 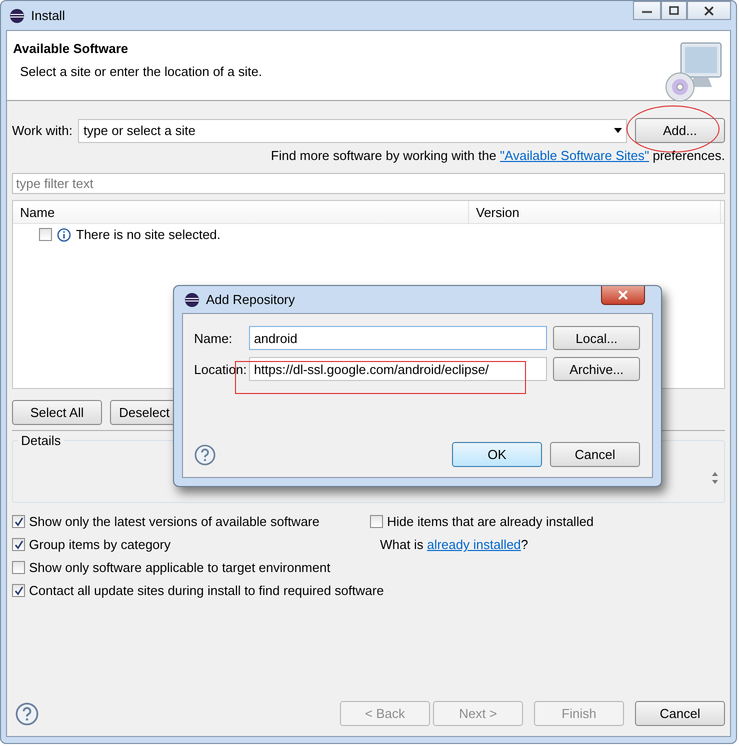 I want to click on wizard-button: Cancel, so click(x=680, y=713).